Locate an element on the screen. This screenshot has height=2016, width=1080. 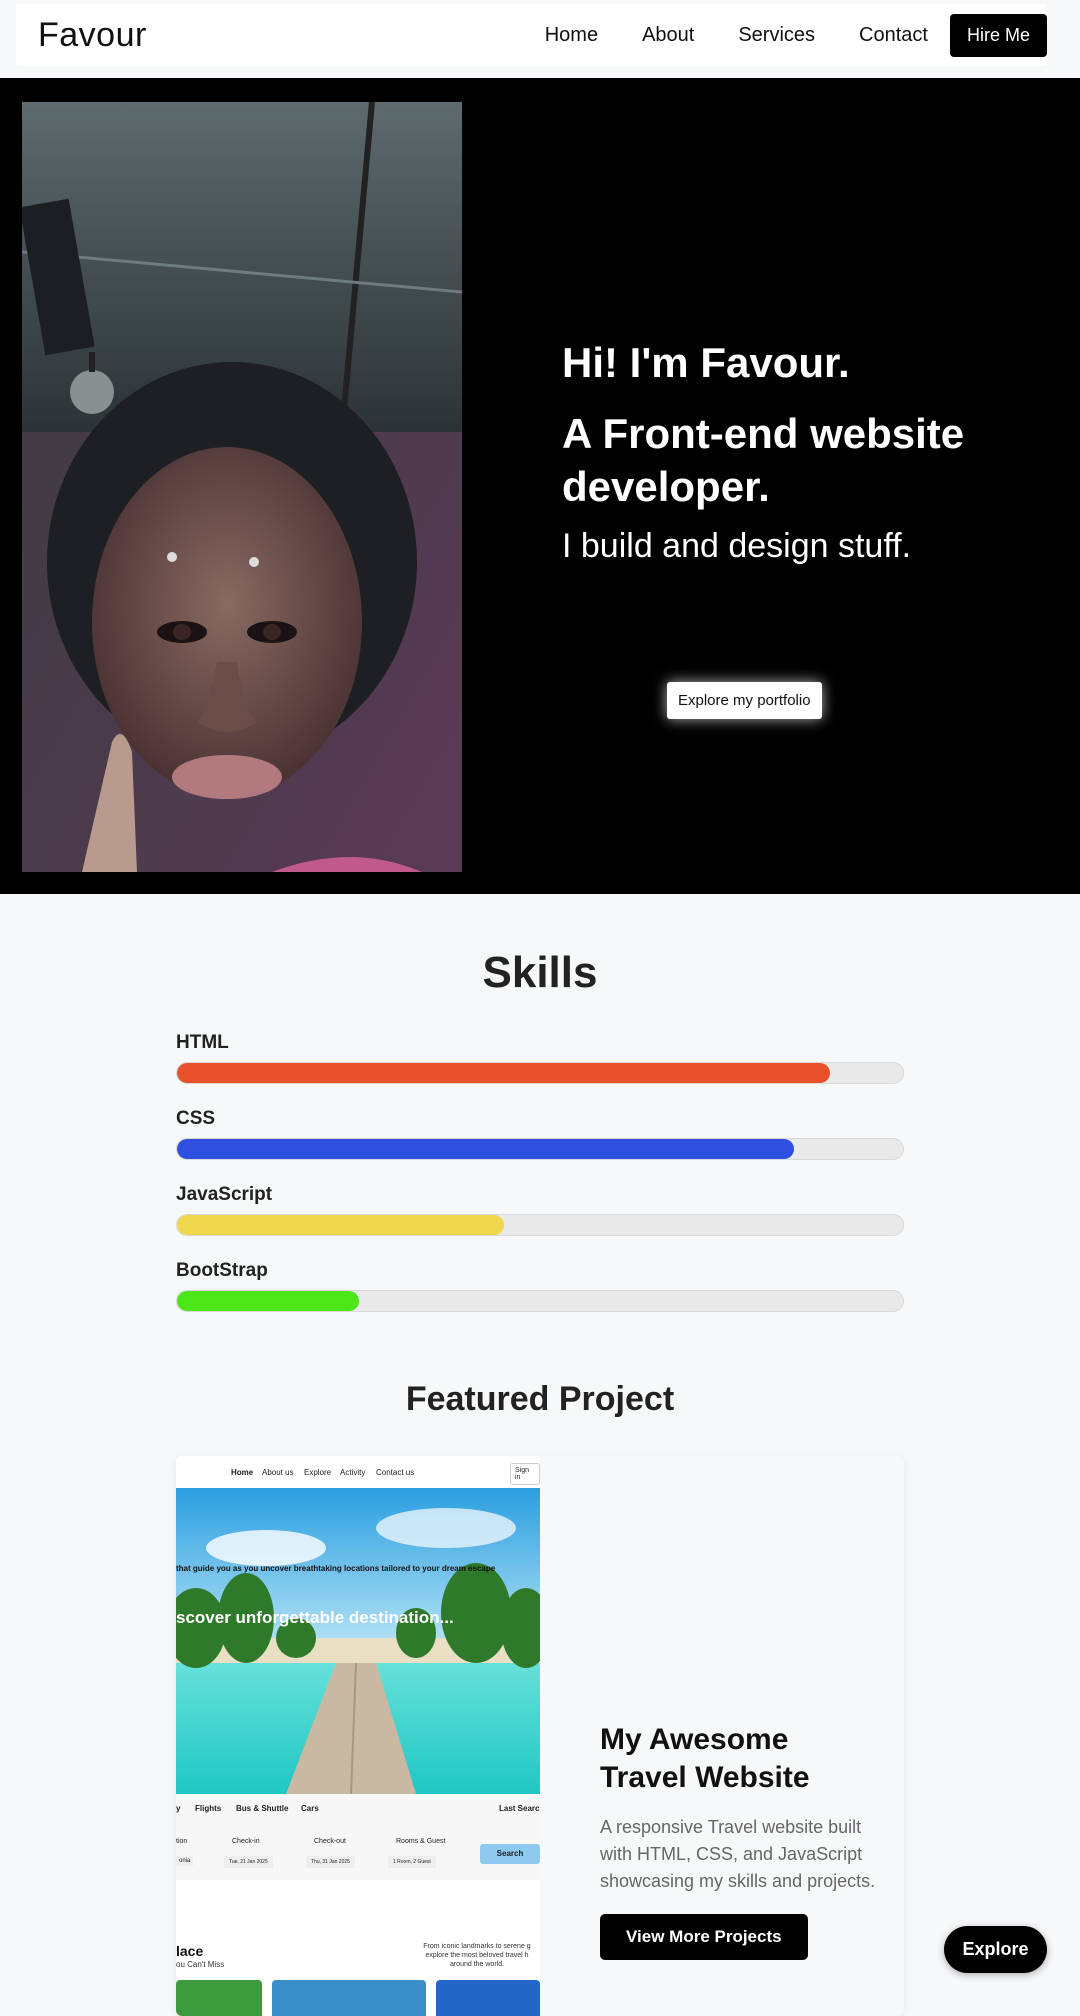
preview-tab-cars: Cars is located at coordinates (310, 1808).